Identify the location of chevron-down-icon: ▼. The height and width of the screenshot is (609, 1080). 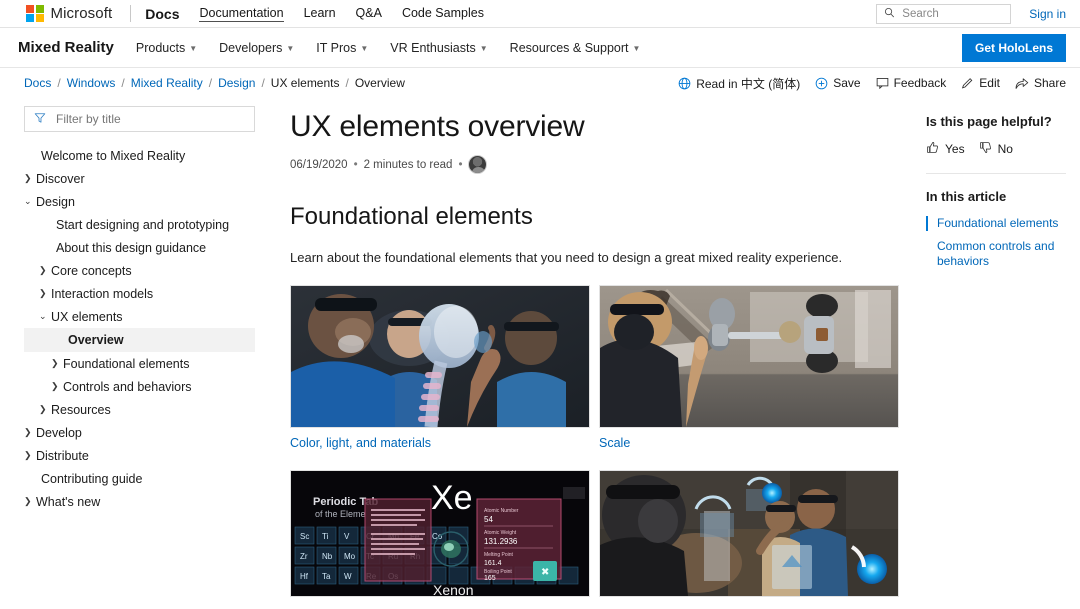
(483, 48).